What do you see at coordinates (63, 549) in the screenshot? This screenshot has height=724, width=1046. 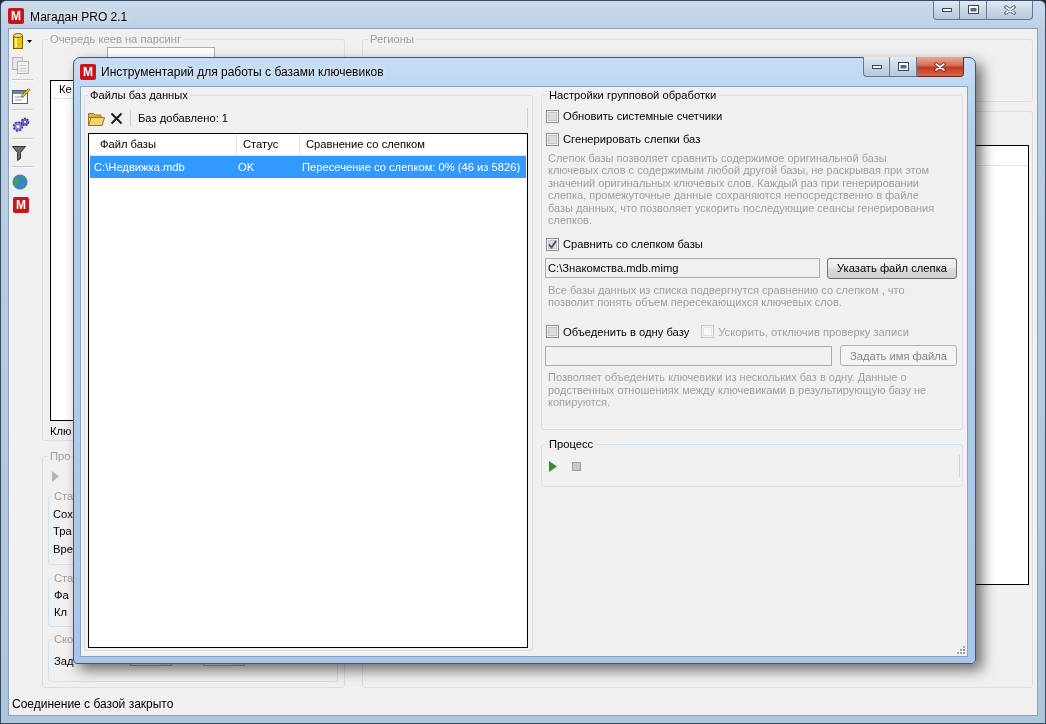 I see `field-label: Вре` at bounding box center [63, 549].